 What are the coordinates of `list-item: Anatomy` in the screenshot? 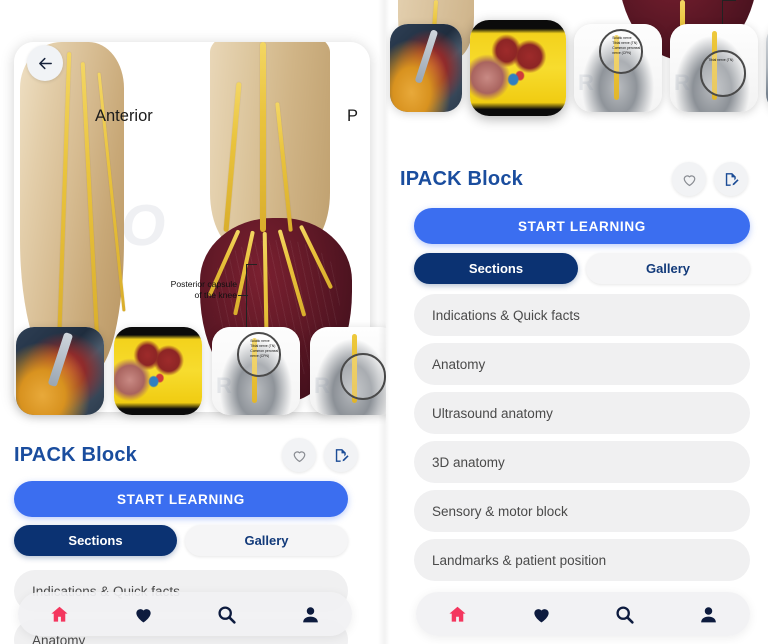 It's located at (582, 364).